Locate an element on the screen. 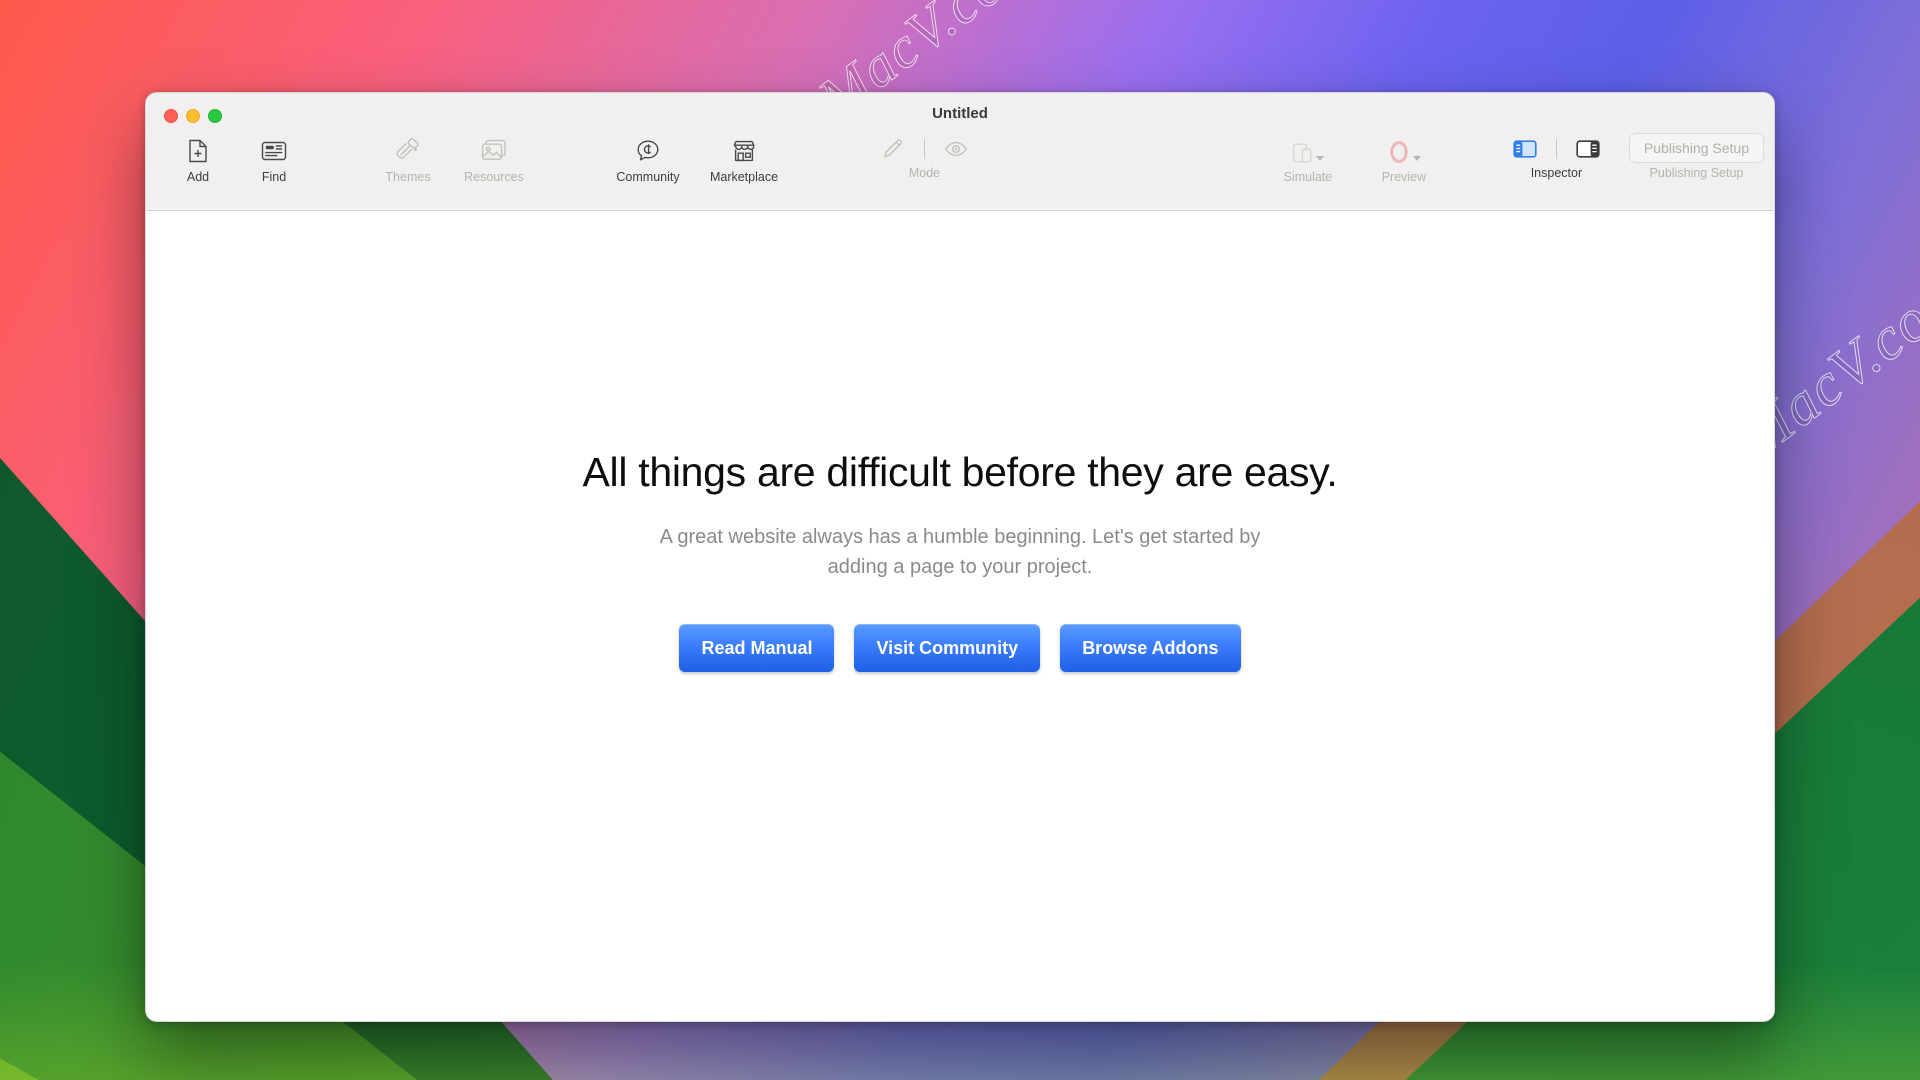 The width and height of the screenshot is (1920, 1080). chat-bubble-icon is located at coordinates (648, 151).